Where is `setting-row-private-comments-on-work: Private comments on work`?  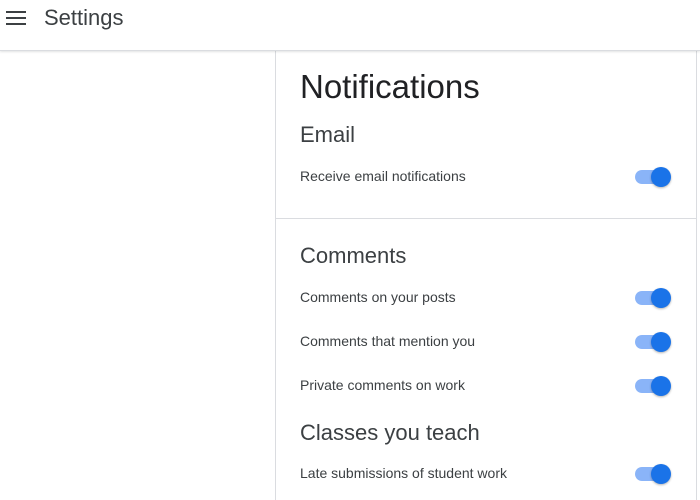
setting-row-private-comments-on-work: Private comments on work is located at coordinates (486, 385).